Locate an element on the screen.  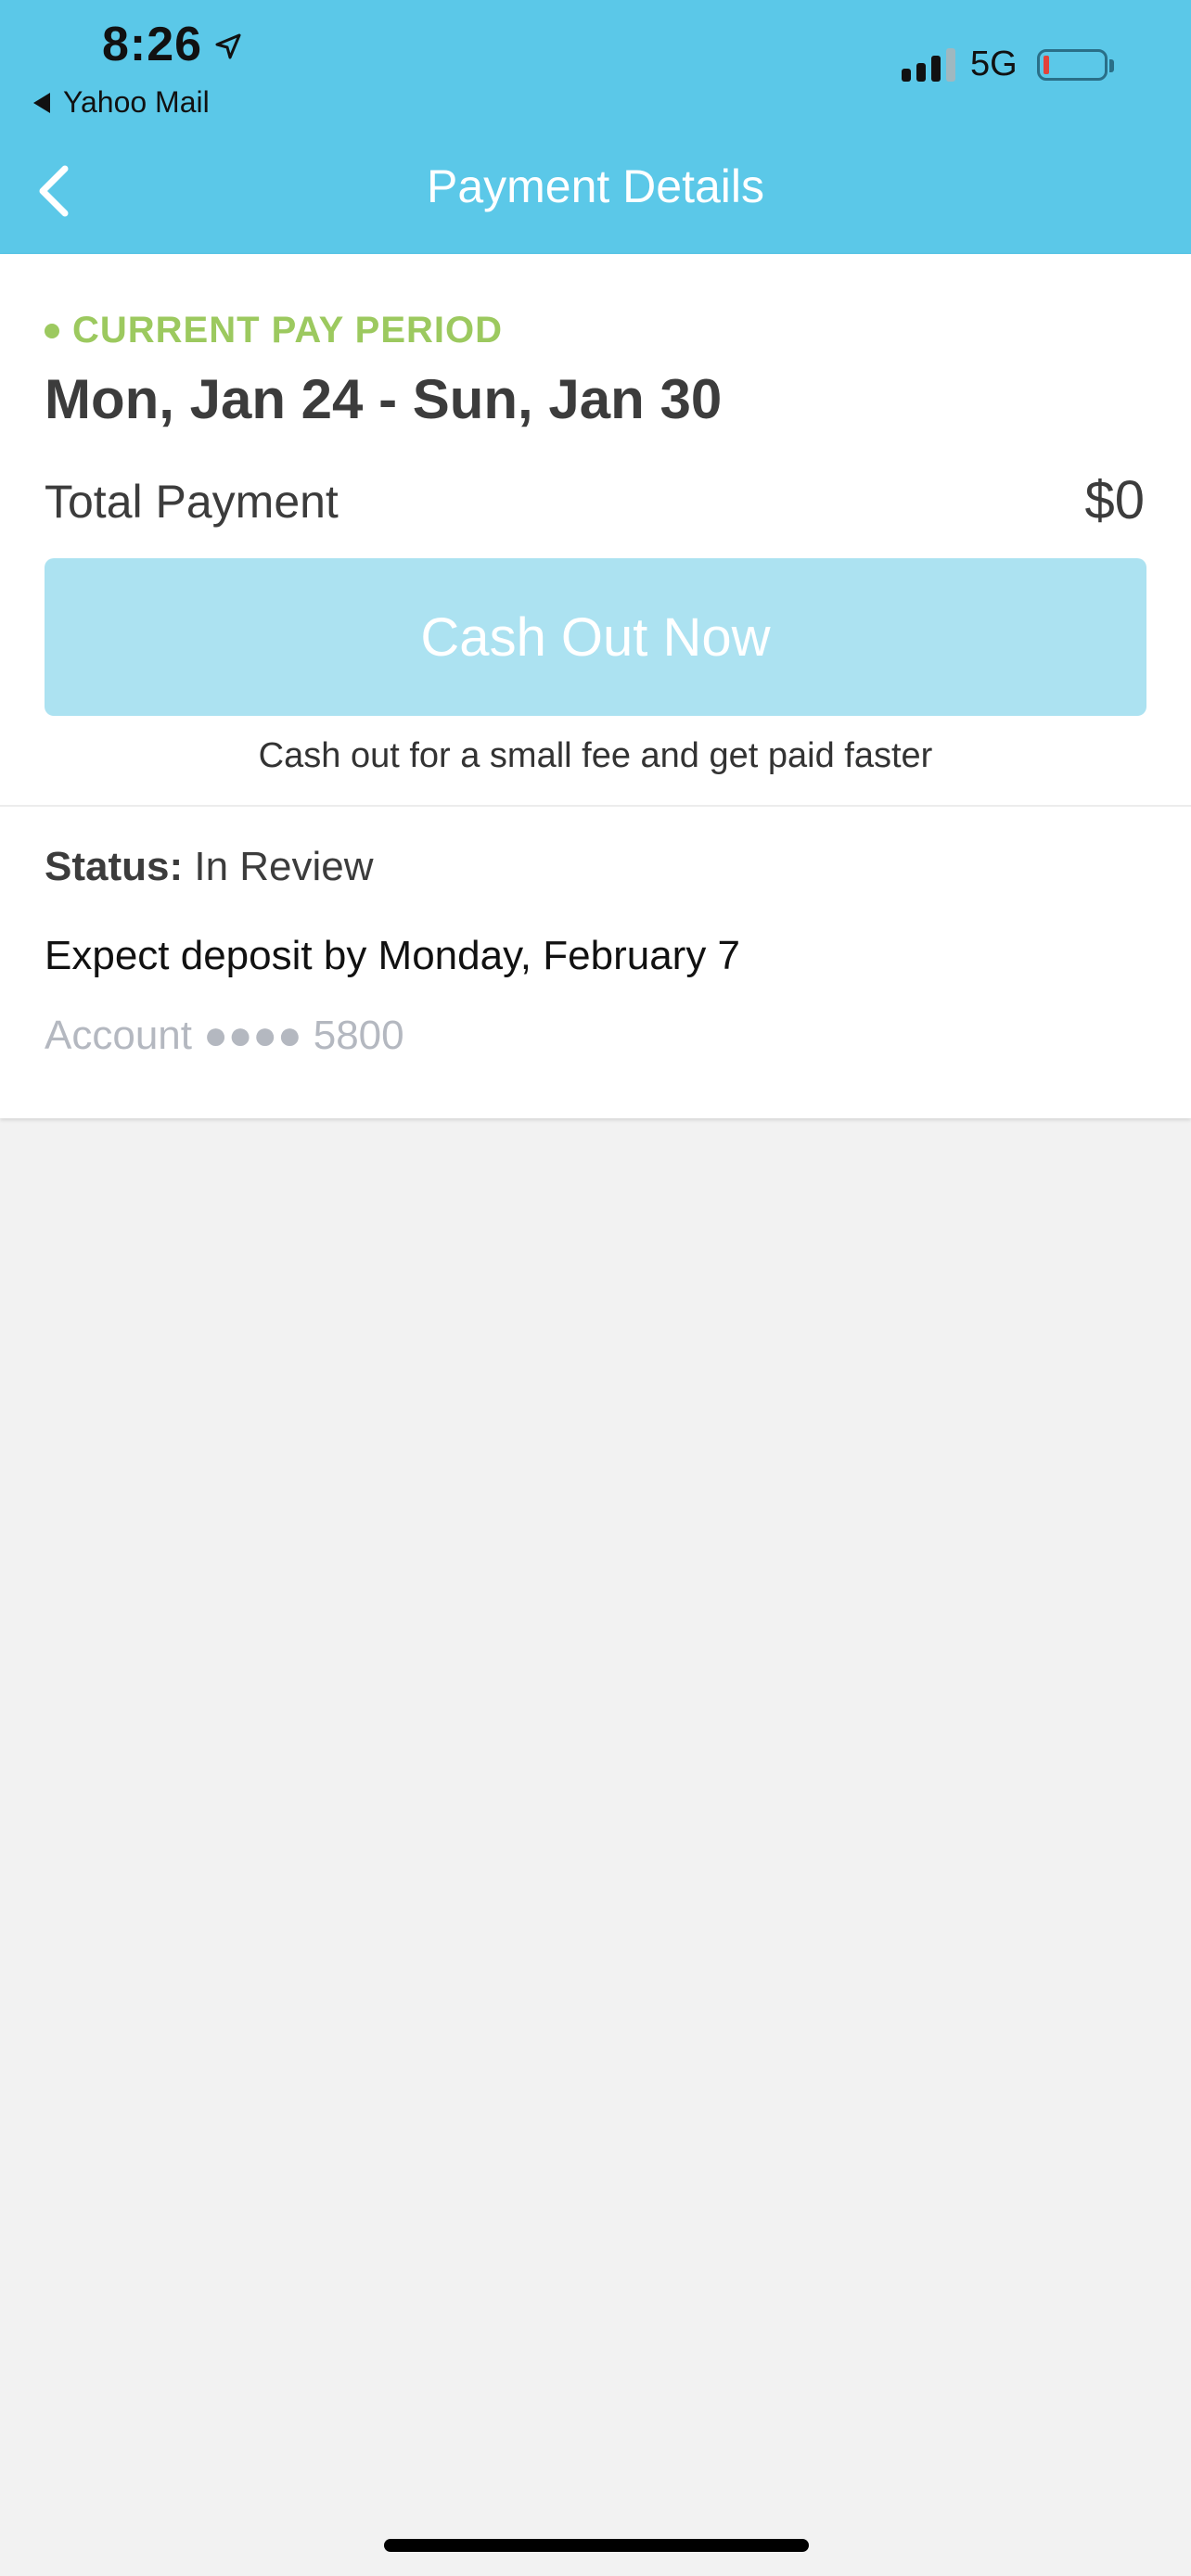
current-pay-period-label: CURRENT PAY PERIOD is located at coordinates (274, 331).